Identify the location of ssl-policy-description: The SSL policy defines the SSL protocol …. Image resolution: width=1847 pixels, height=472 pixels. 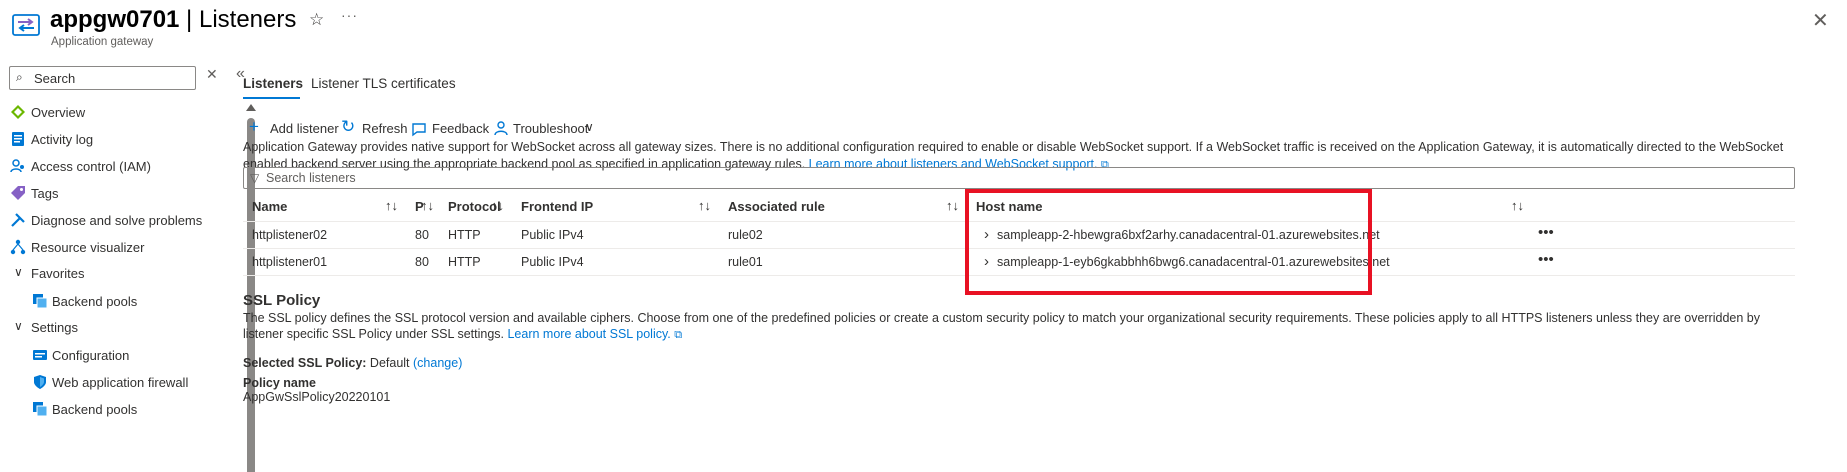
(1018, 326).